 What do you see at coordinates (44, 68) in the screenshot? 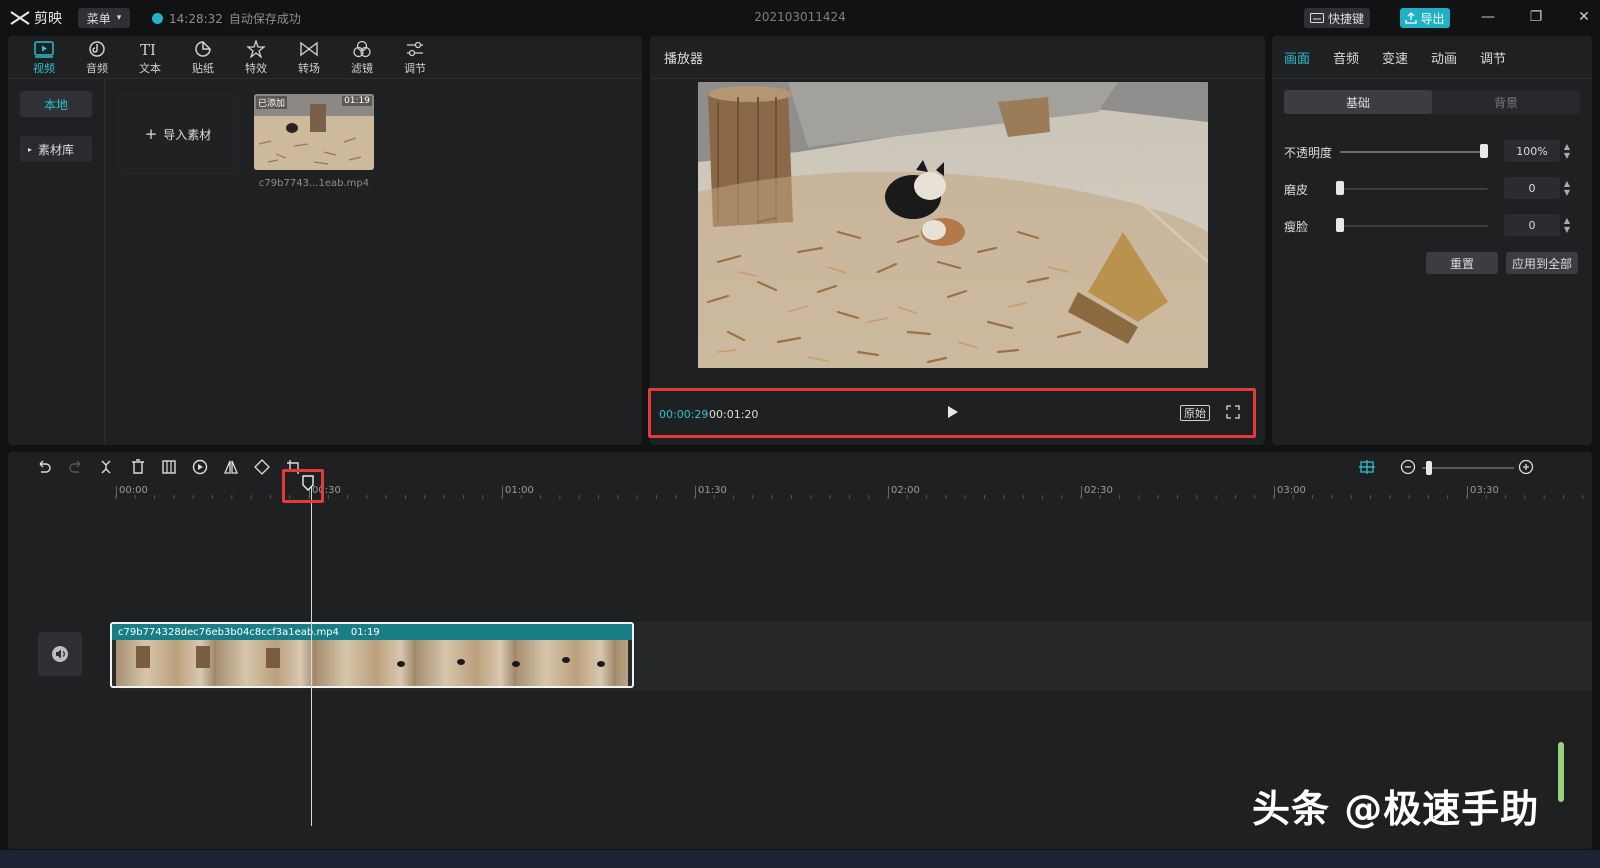
I see `tool-video-label: 视频` at bounding box center [44, 68].